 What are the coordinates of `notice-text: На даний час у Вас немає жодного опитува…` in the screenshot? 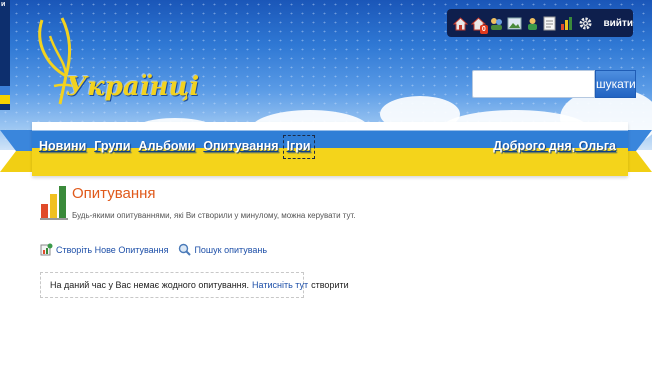 It's located at (150, 285).